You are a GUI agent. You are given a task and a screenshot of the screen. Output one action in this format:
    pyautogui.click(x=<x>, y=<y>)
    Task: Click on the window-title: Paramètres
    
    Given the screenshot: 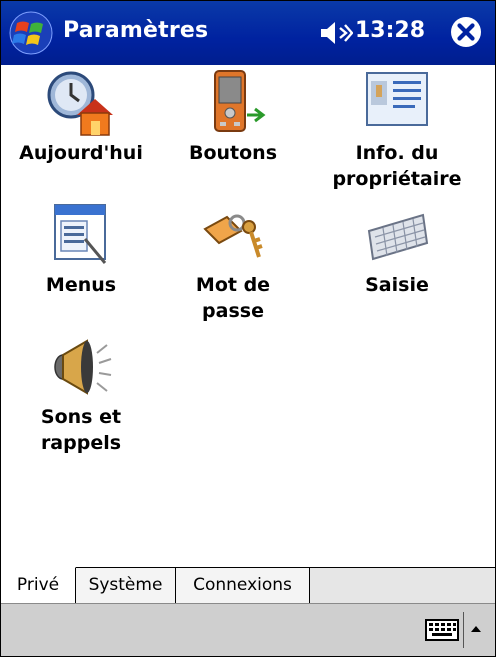 What is the action you would take?
    pyautogui.click(x=136, y=30)
    